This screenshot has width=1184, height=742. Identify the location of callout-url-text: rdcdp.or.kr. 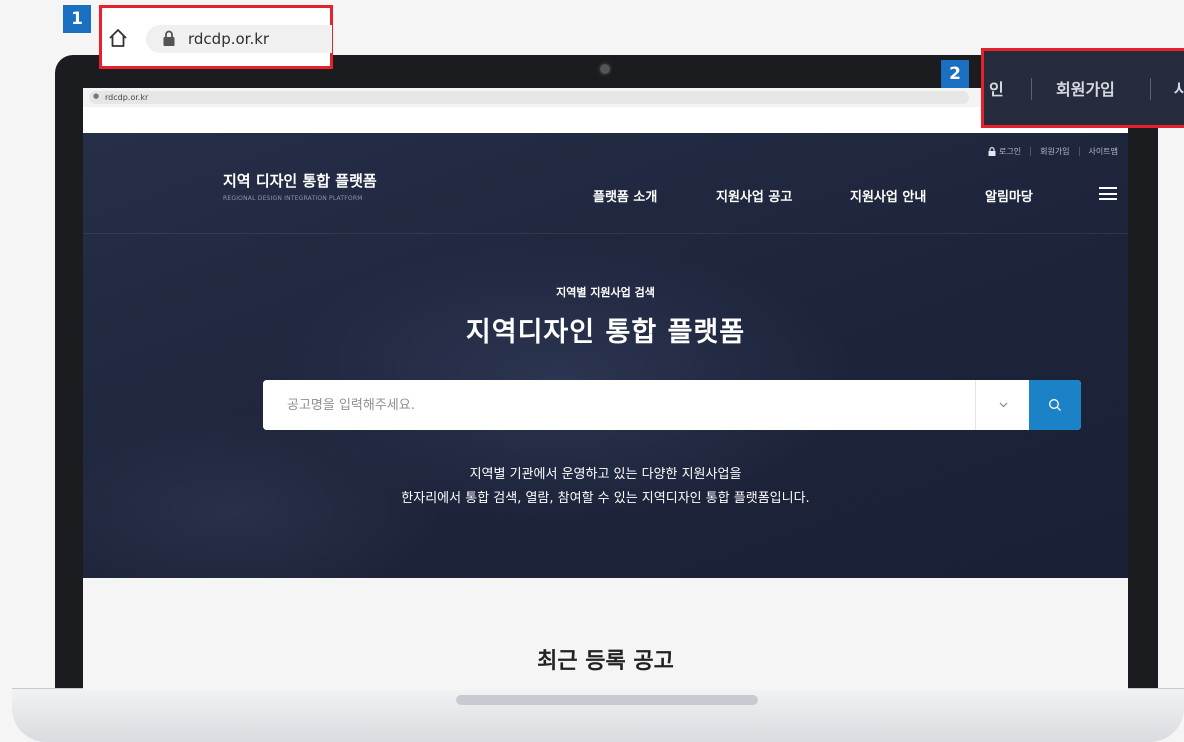
(229, 39).